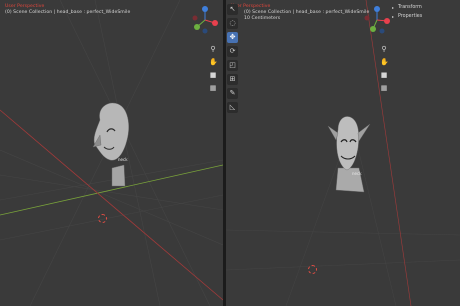 Image resolution: width=460 pixels, height=306 pixels. I want to click on x-axis-line, so click(388, 153).